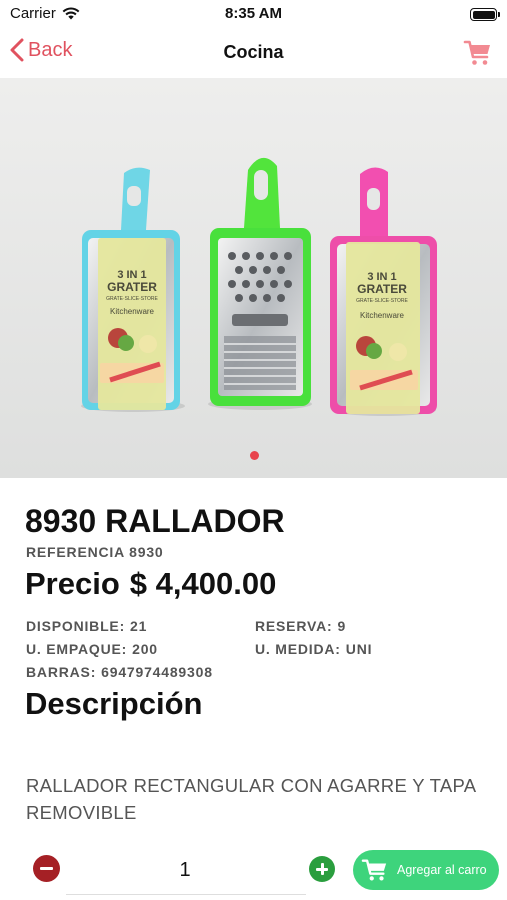 This screenshot has height=900, width=507. Describe the element at coordinates (485, 14) in the screenshot. I see `battery-icon` at that location.